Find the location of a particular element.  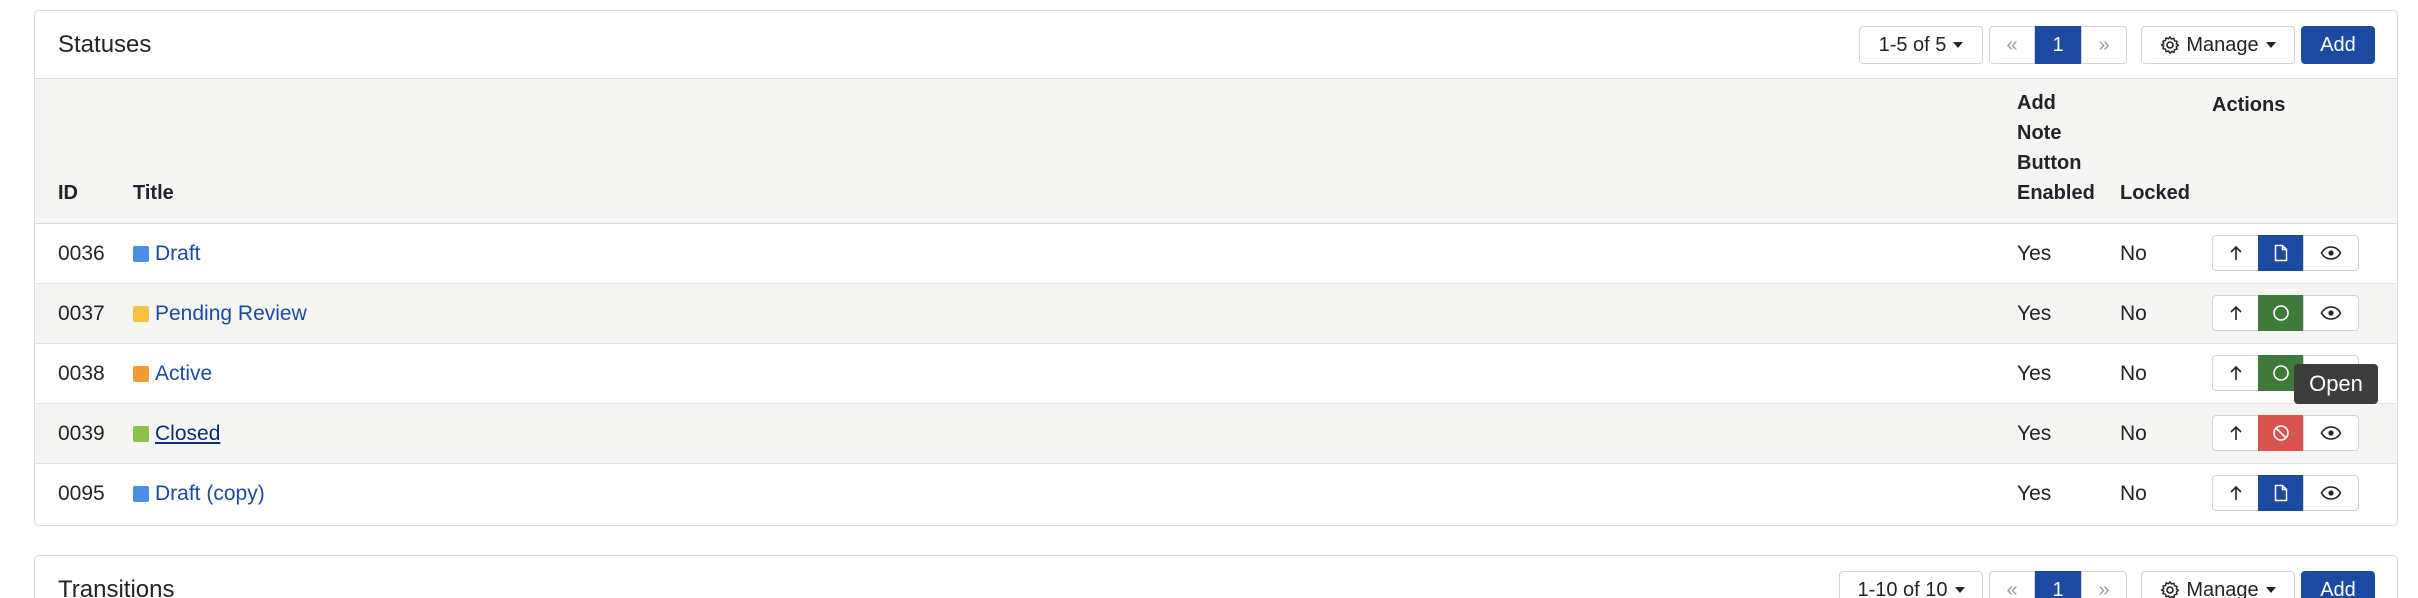

status-title-link: Active is located at coordinates (183, 374).